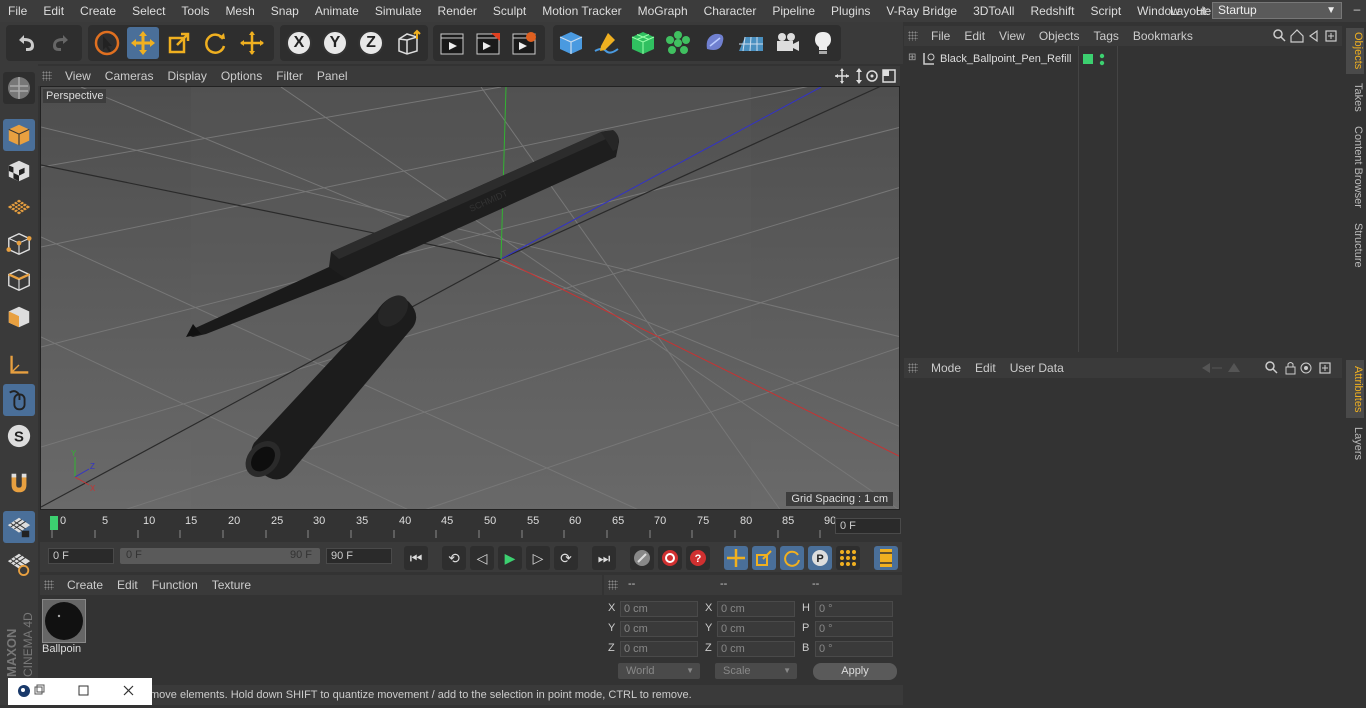  Describe the element at coordinates (946, 368) in the screenshot. I see `attribute-menu-mode: Mode` at that location.